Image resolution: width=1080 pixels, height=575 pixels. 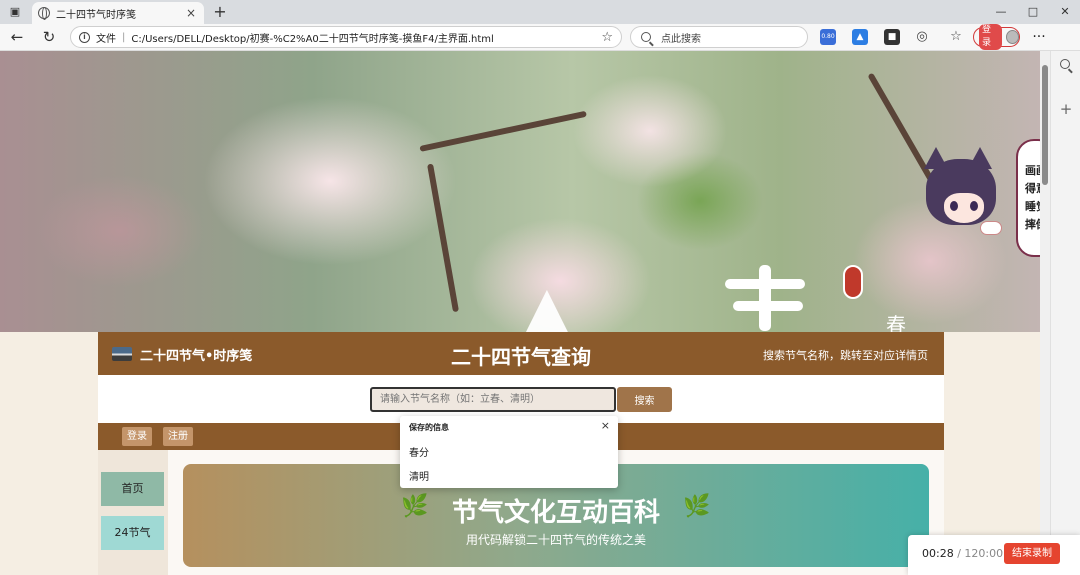 I want to click on favorites-icon: ☆, so click(x=956, y=37).